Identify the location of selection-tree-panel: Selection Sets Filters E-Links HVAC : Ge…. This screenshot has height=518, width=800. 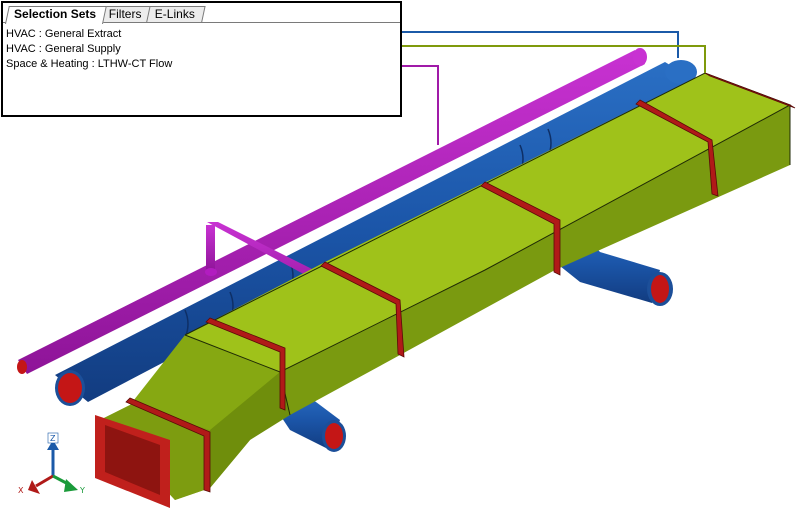
(201, 59).